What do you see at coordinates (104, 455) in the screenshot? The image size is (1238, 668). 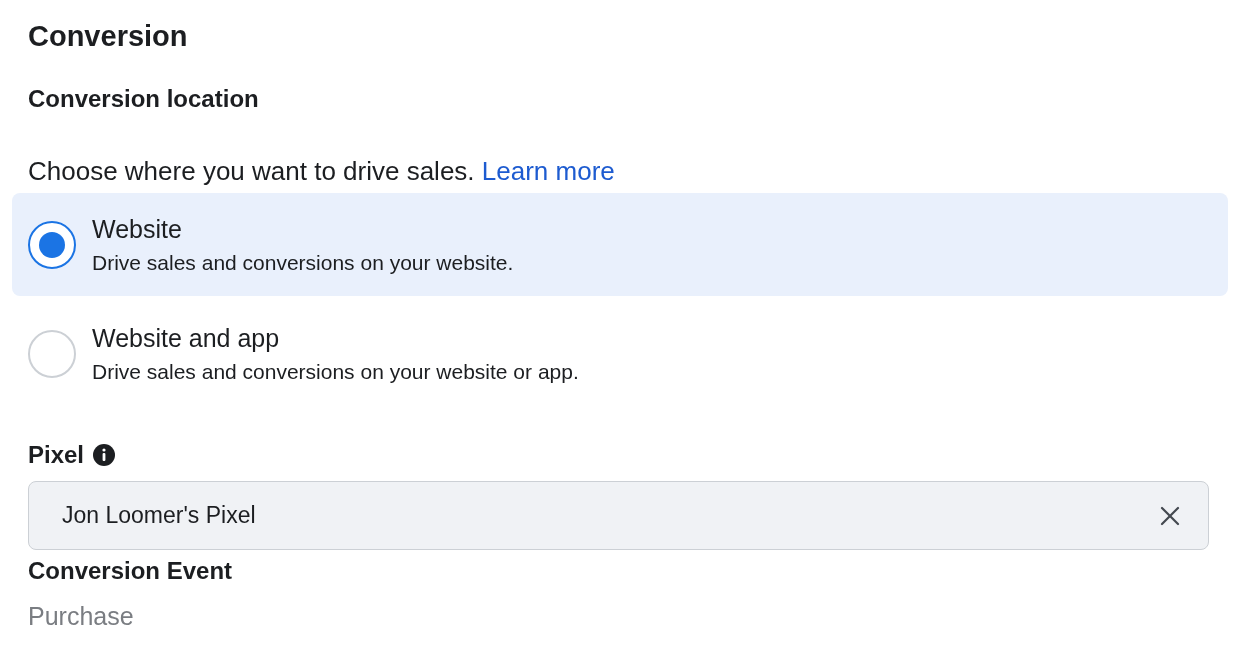 I see `info-icon` at bounding box center [104, 455].